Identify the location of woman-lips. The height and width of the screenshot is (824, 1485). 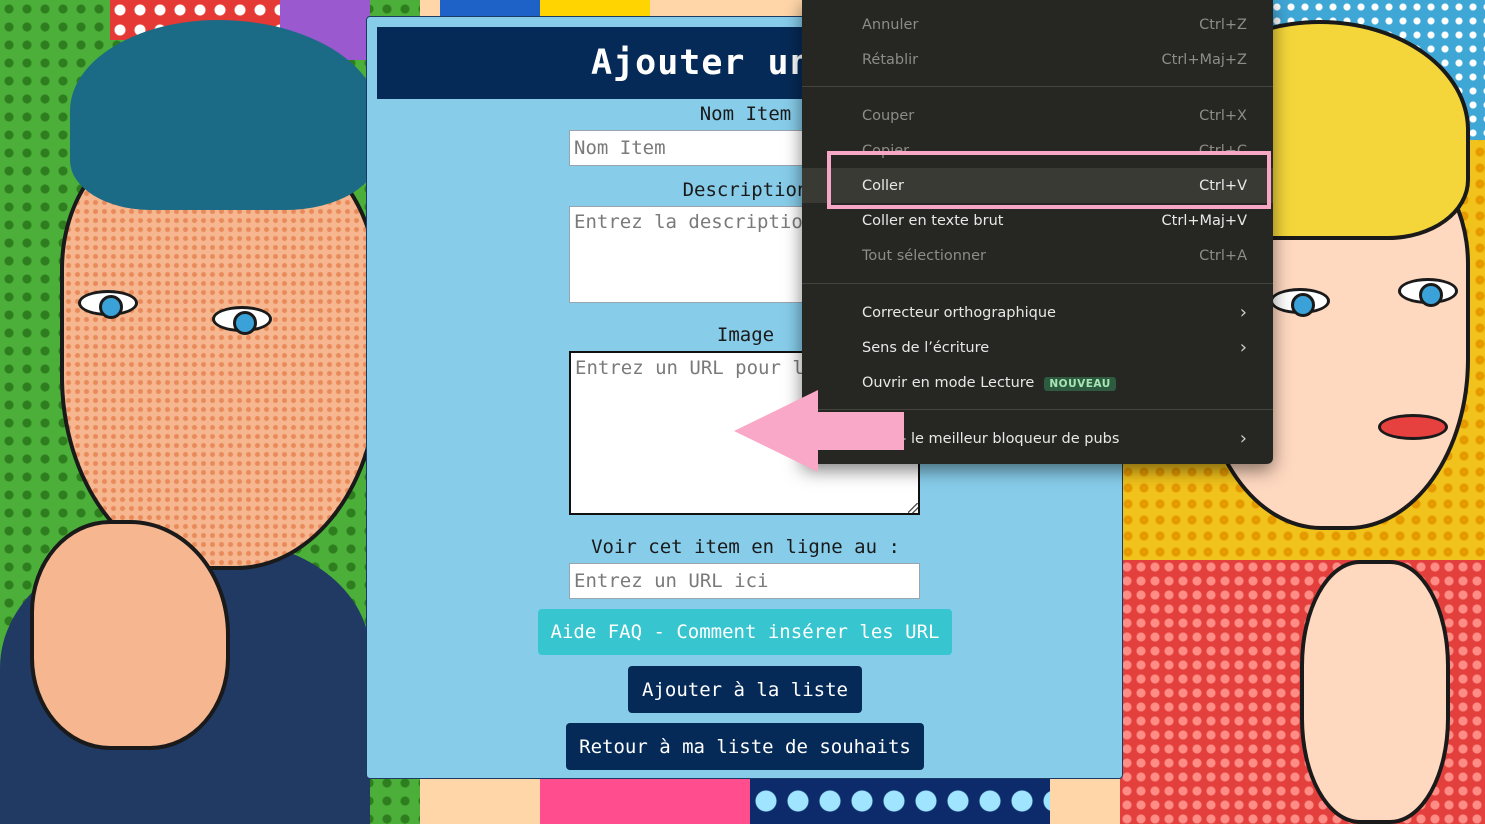
(1413, 427).